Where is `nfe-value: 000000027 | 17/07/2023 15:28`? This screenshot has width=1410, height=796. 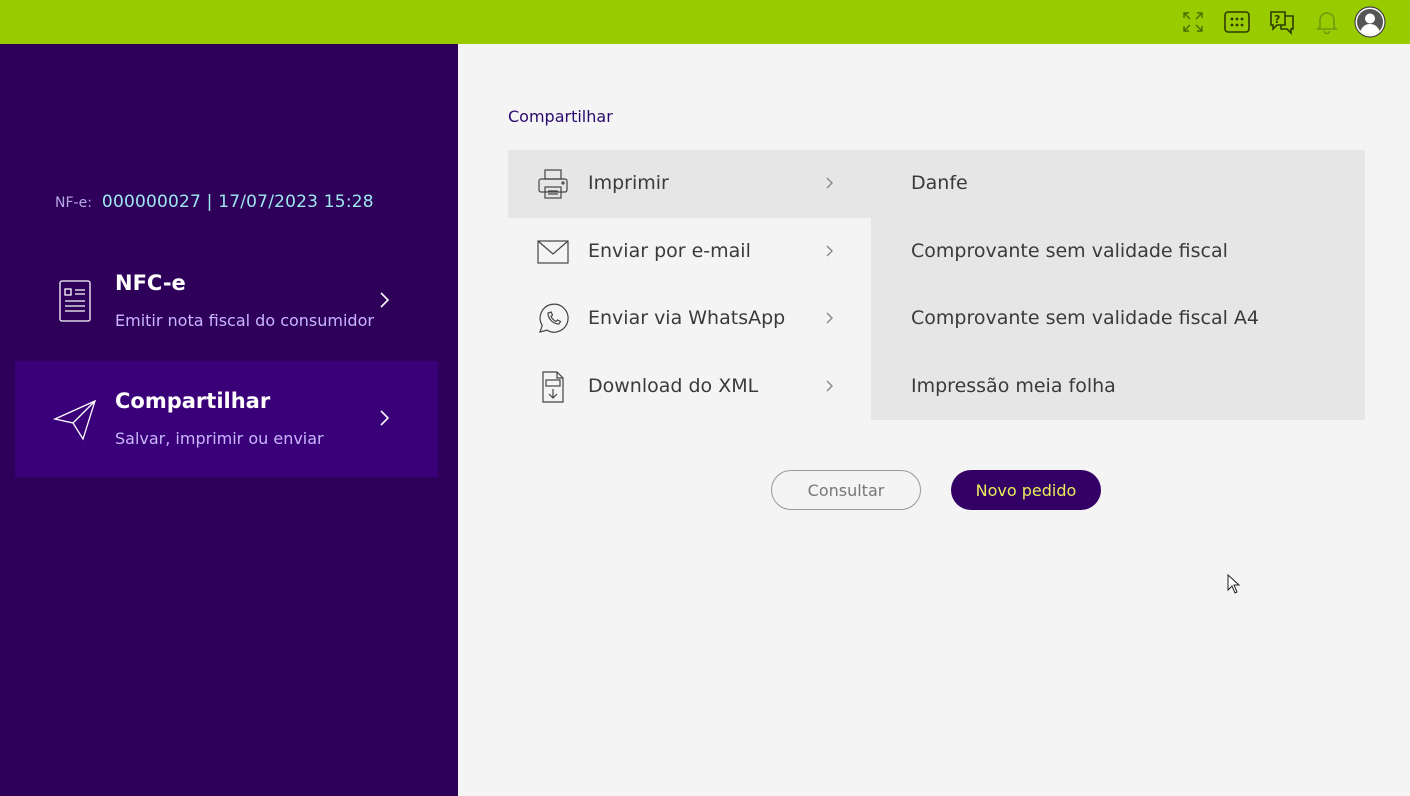
nfe-value: 000000027 | 17/07/2023 15:28 is located at coordinates (237, 202).